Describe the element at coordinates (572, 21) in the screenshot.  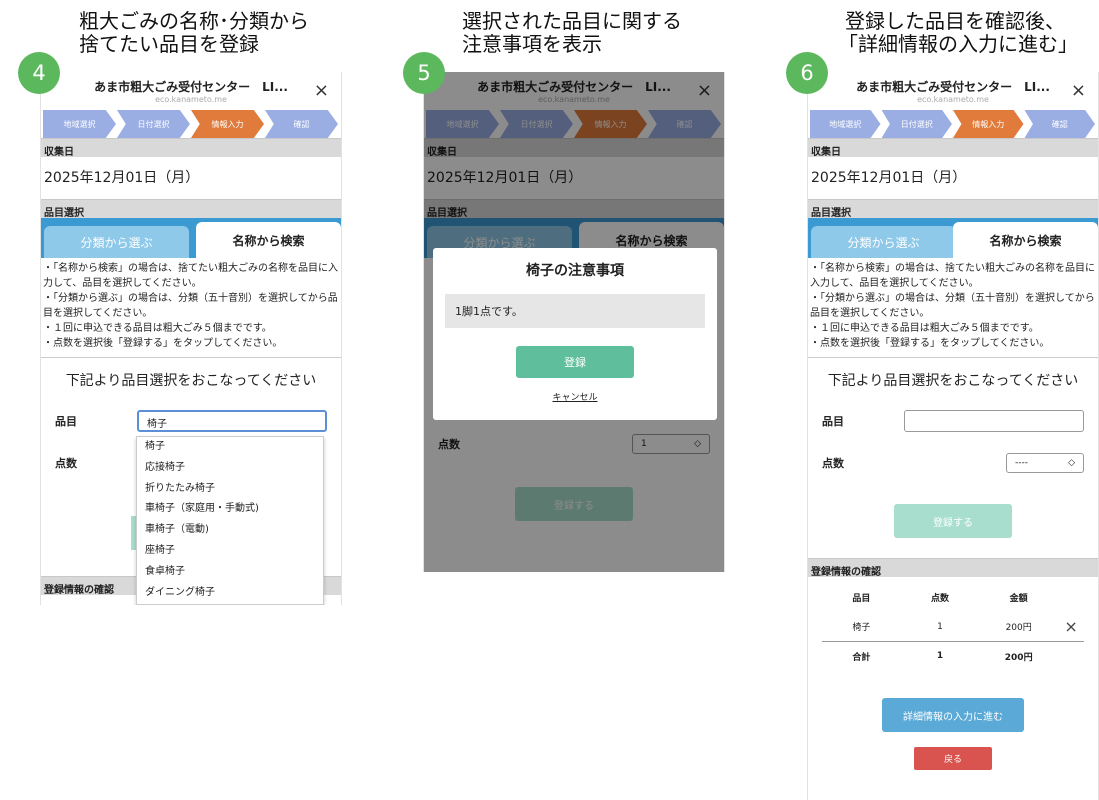
I see `caption-line1: 選択された品目に関する` at that location.